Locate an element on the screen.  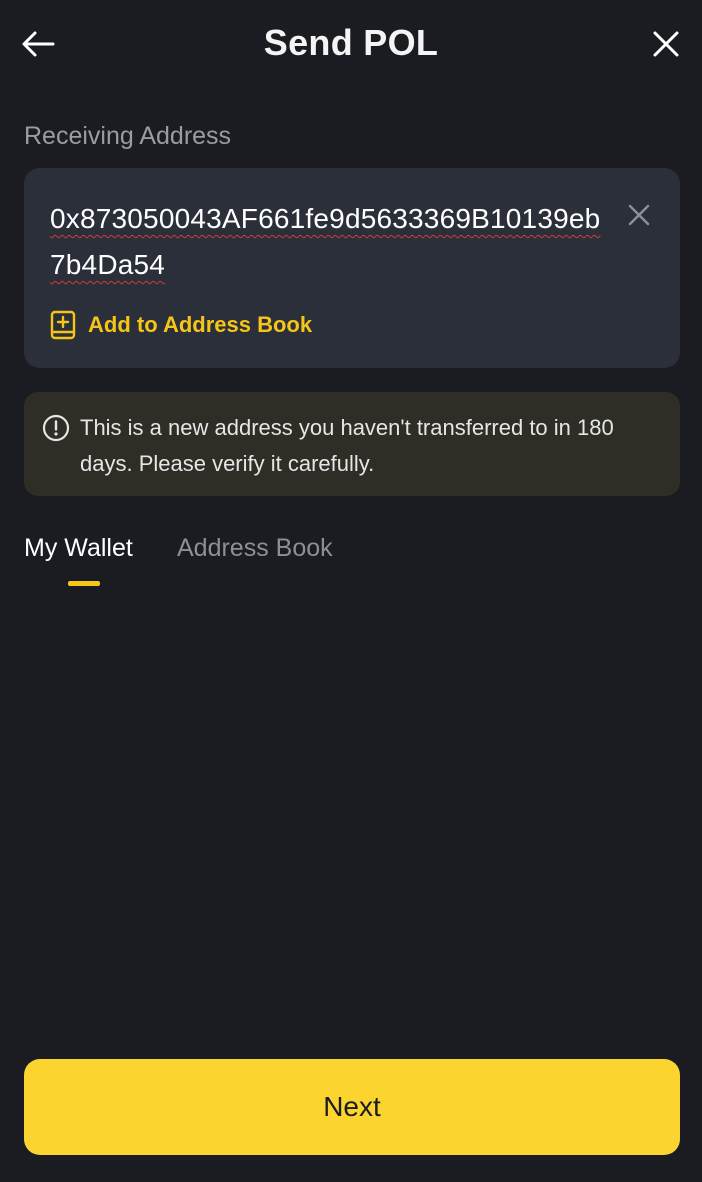
address-book-add-icon is located at coordinates (63, 325).